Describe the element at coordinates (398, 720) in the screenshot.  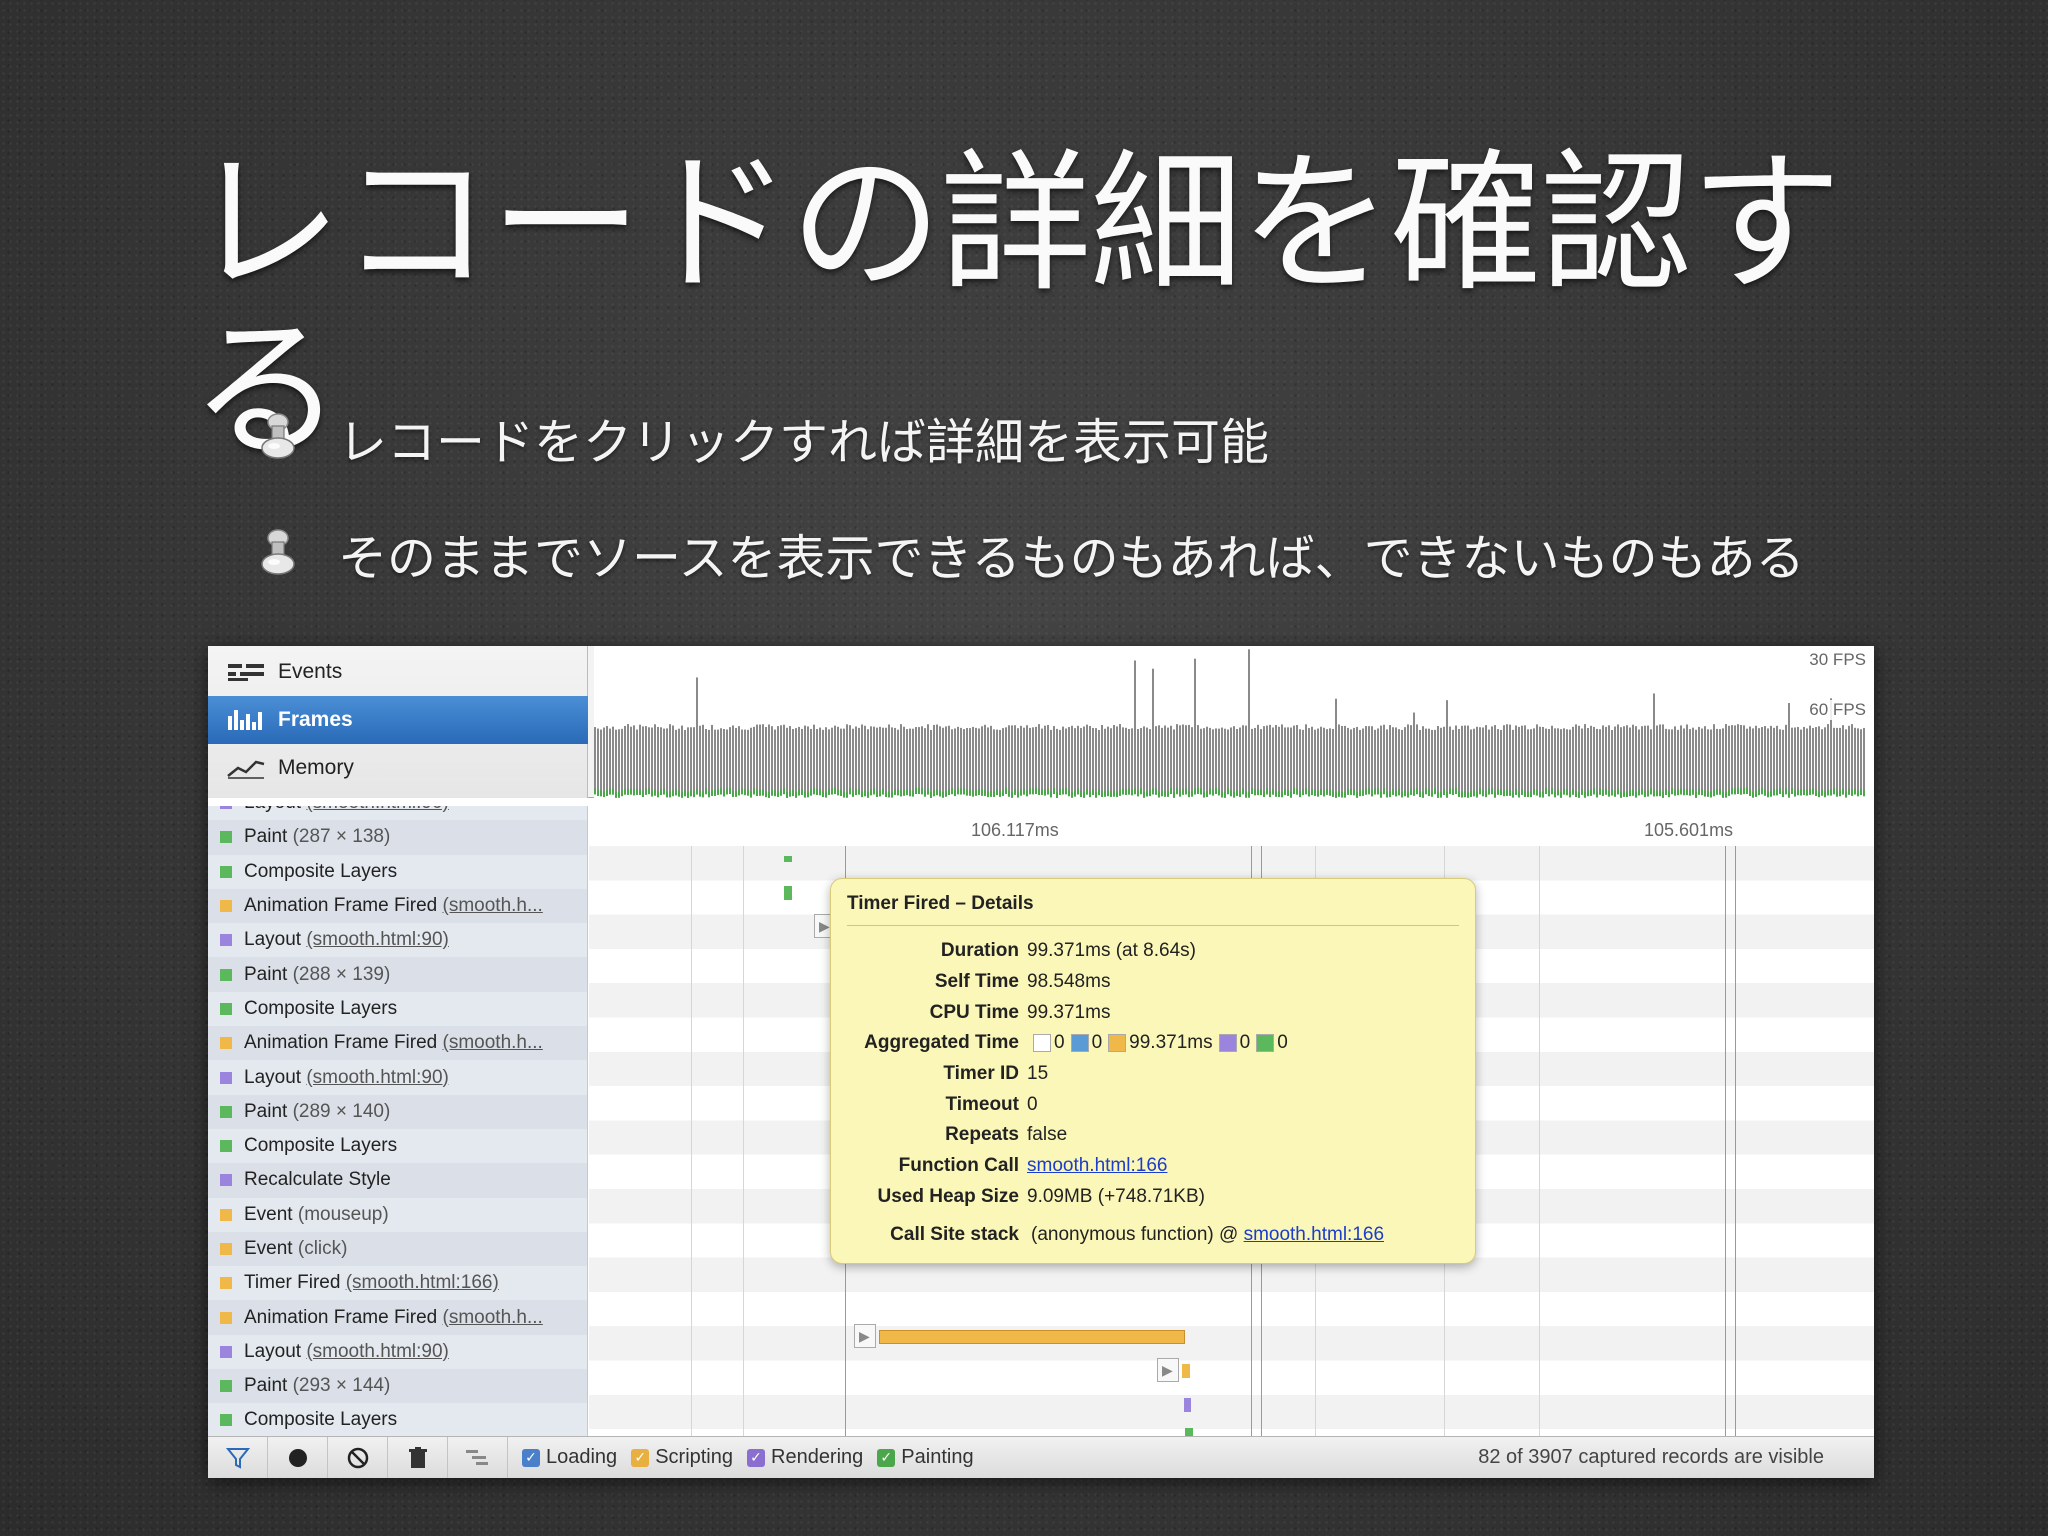
I see `tab-frames: Frames` at that location.